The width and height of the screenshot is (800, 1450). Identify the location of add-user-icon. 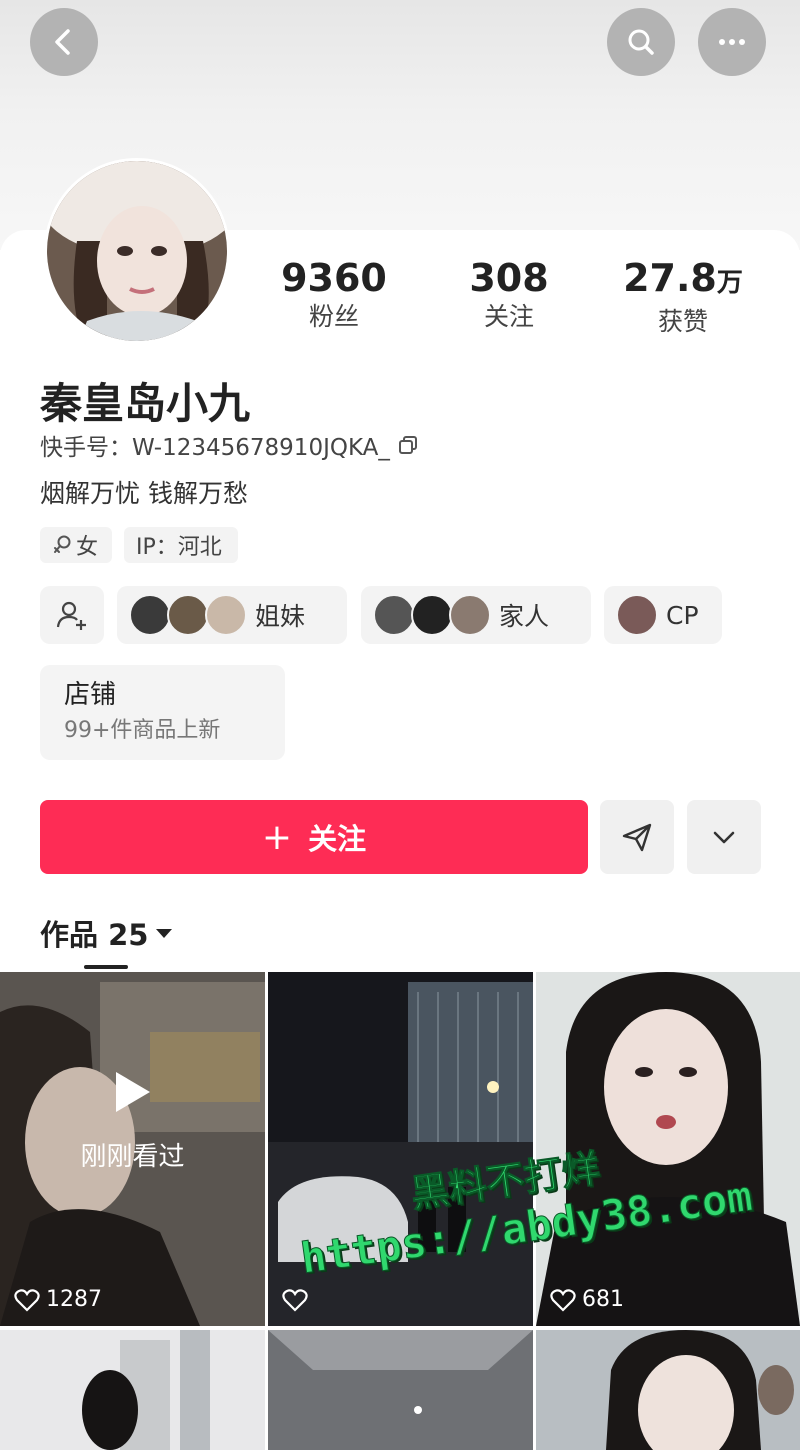
(71, 615).